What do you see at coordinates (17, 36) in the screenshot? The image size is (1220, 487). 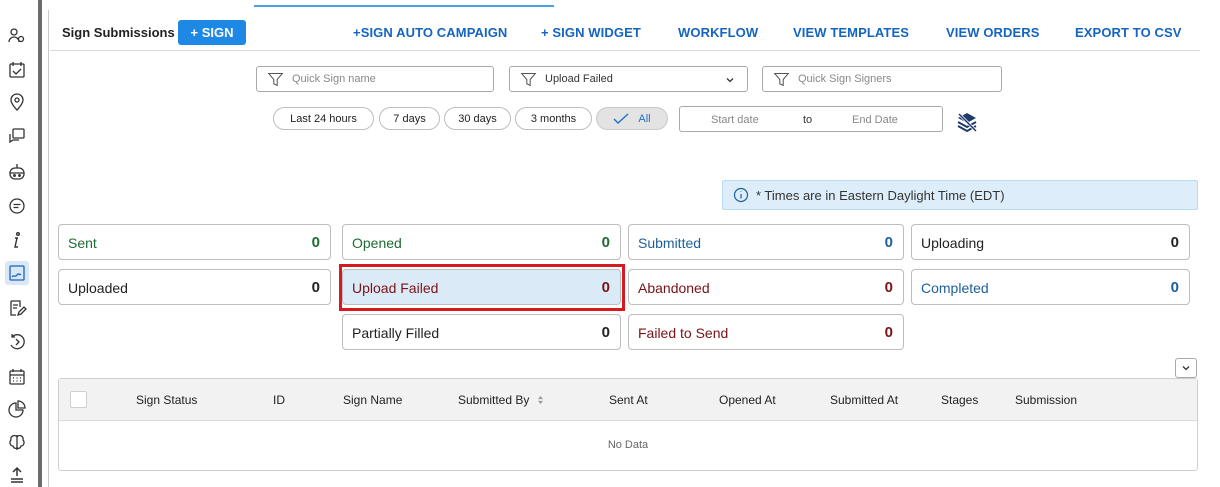 I see `users-icon` at bounding box center [17, 36].